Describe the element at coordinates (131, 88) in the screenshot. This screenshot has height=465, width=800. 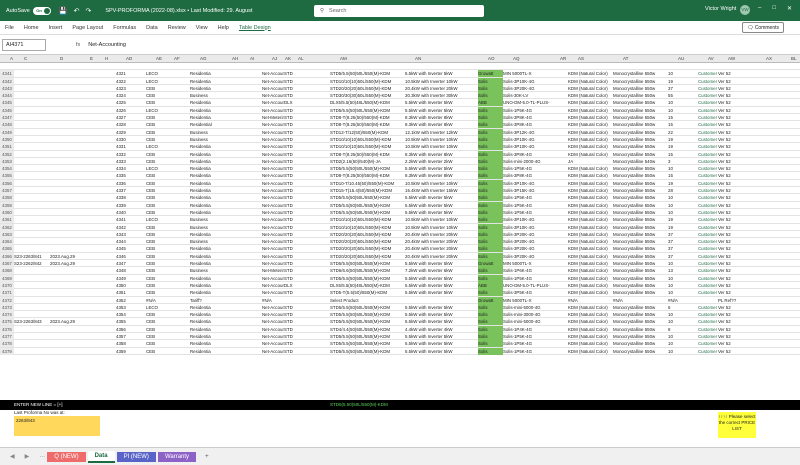
I see `line-number-cell: 4323` at that location.